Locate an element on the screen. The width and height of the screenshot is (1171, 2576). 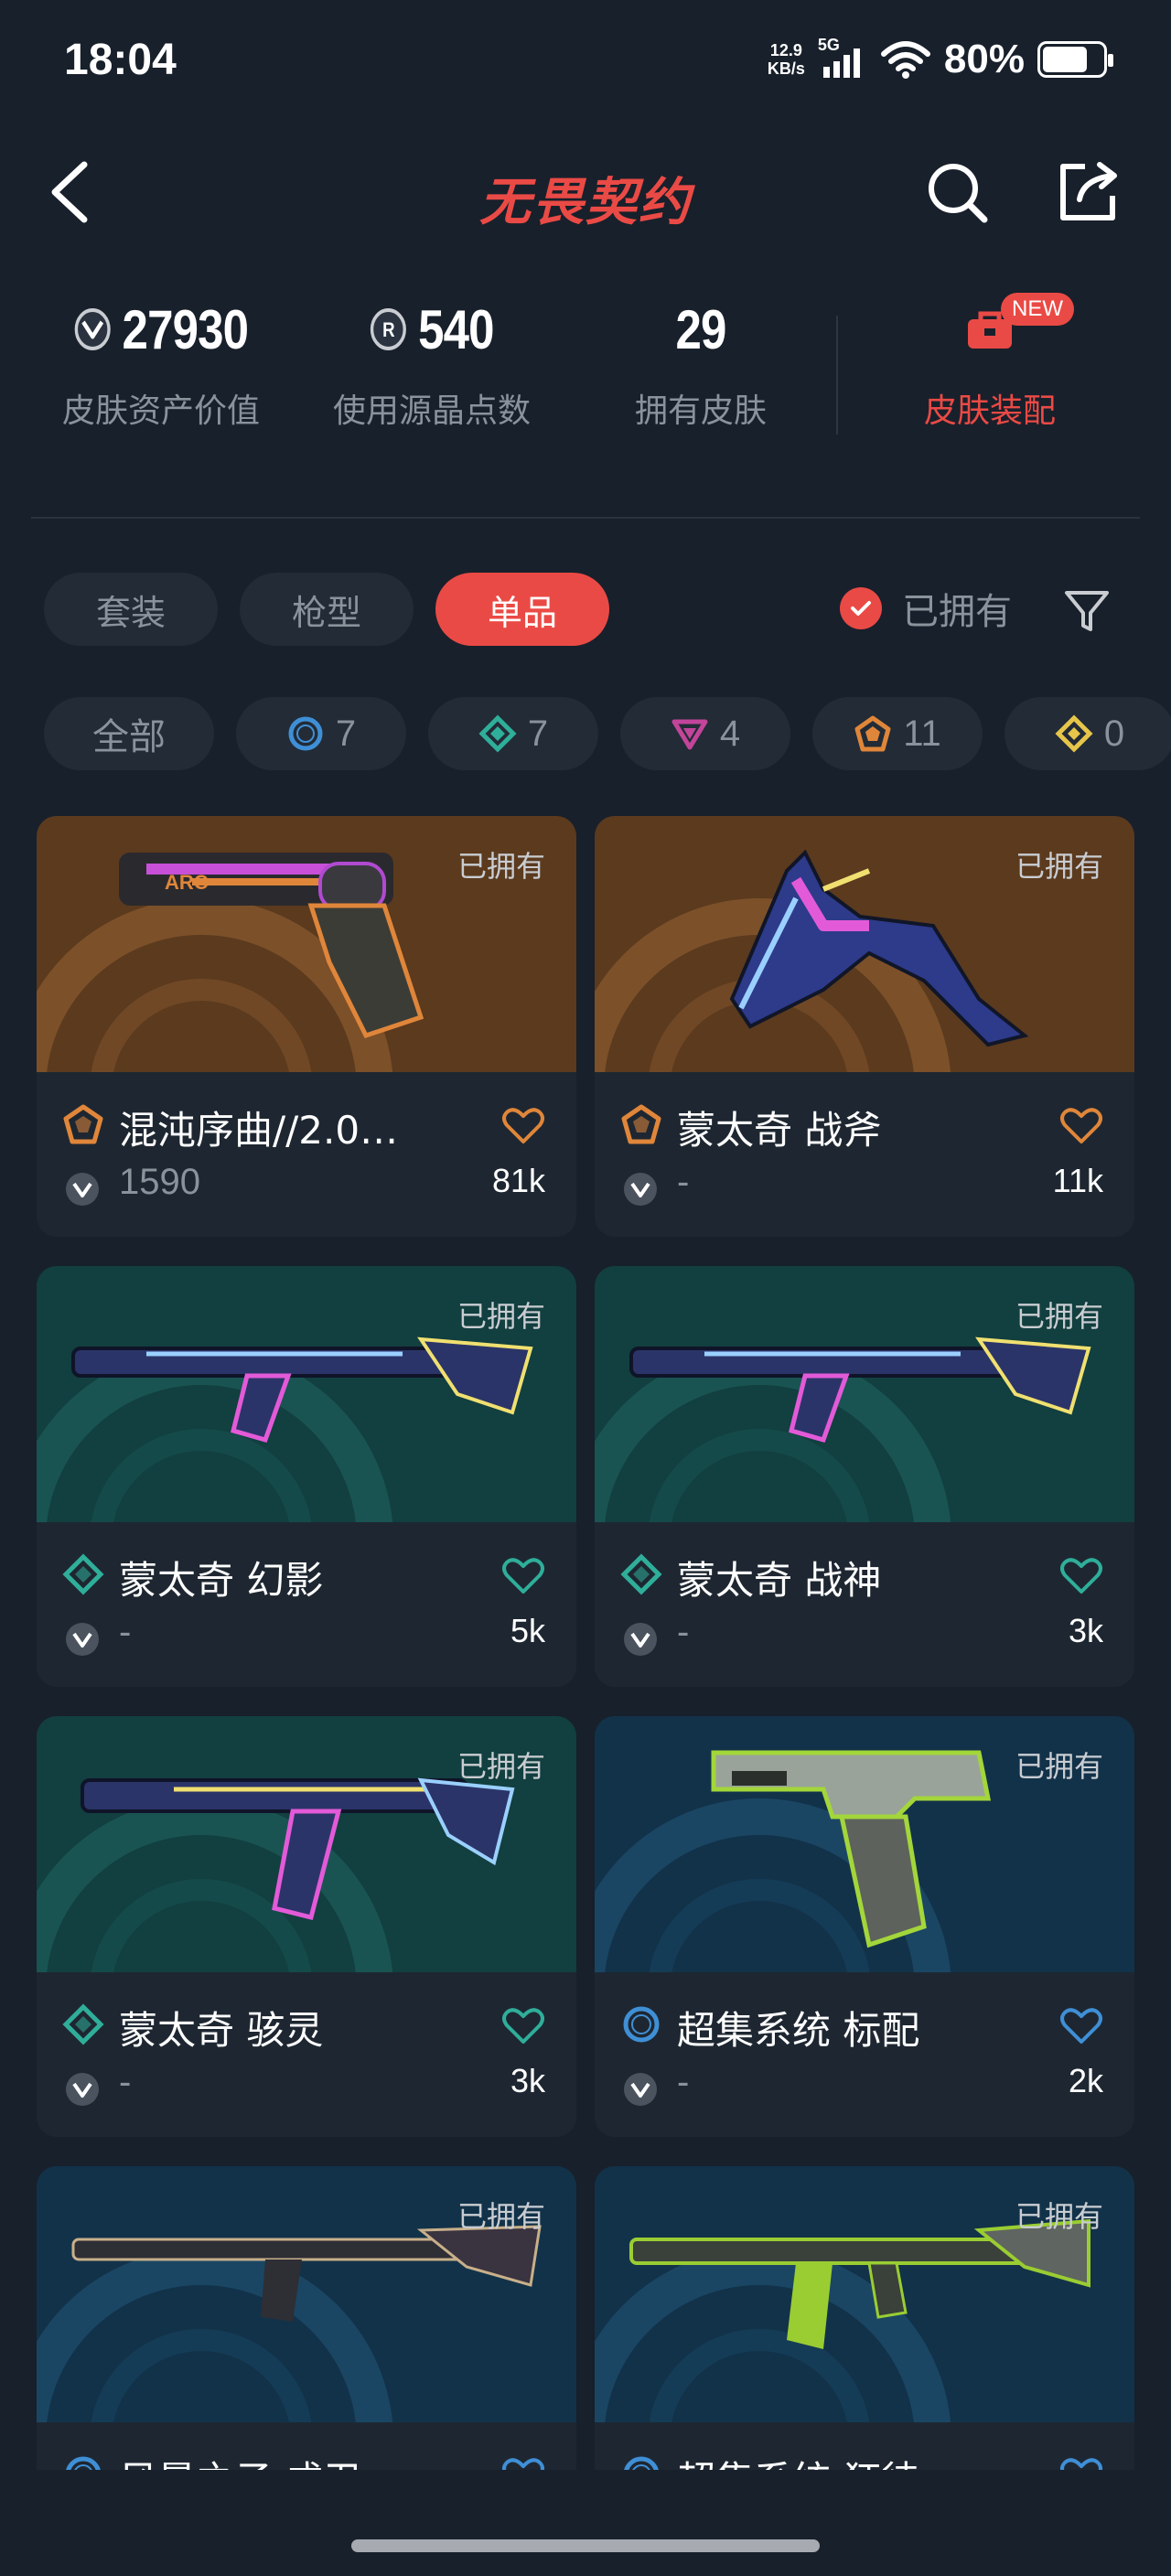
home-indicator is located at coordinates (585, 2546).